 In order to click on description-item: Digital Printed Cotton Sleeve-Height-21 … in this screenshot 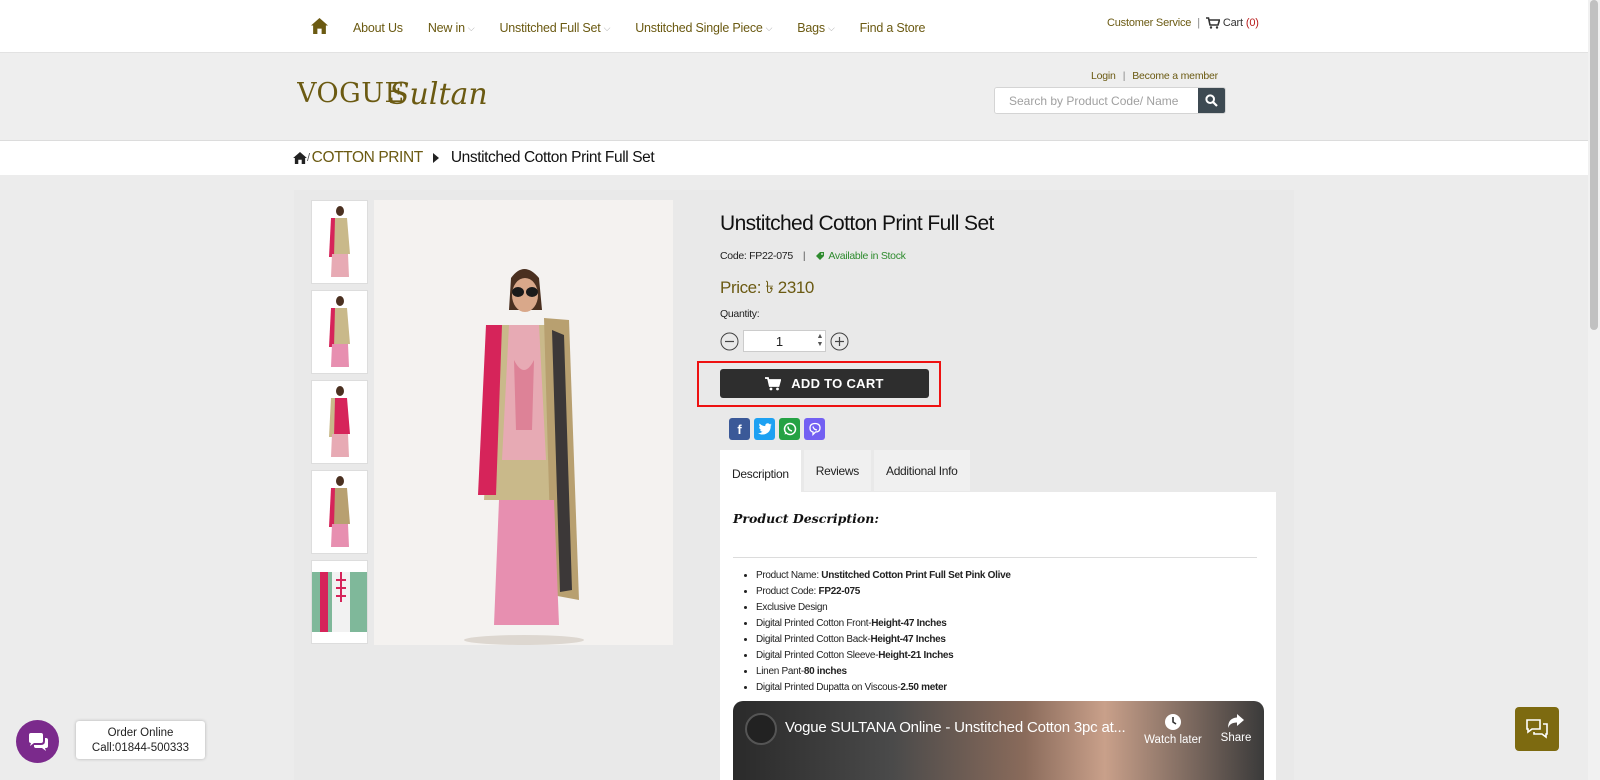, I will do `click(883, 656)`.